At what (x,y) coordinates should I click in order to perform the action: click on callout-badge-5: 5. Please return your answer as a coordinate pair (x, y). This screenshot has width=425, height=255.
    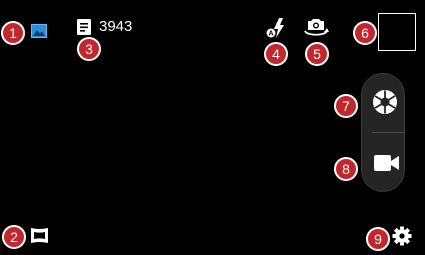
    Looking at the image, I should click on (317, 54).